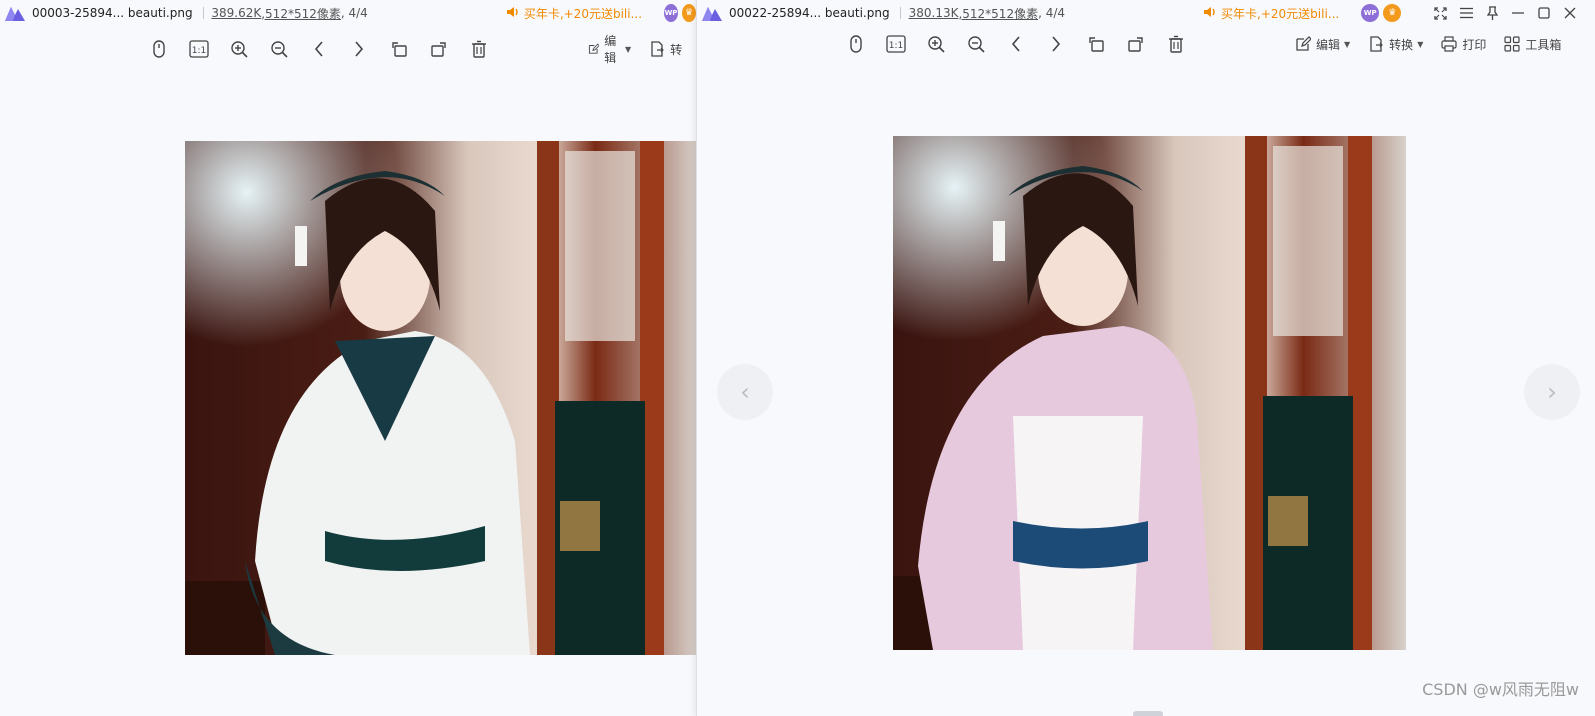 Image resolution: width=1595 pixels, height=716 pixels. Describe the element at coordinates (665, 49) in the screenshot. I see `convert-button: 转` at that location.